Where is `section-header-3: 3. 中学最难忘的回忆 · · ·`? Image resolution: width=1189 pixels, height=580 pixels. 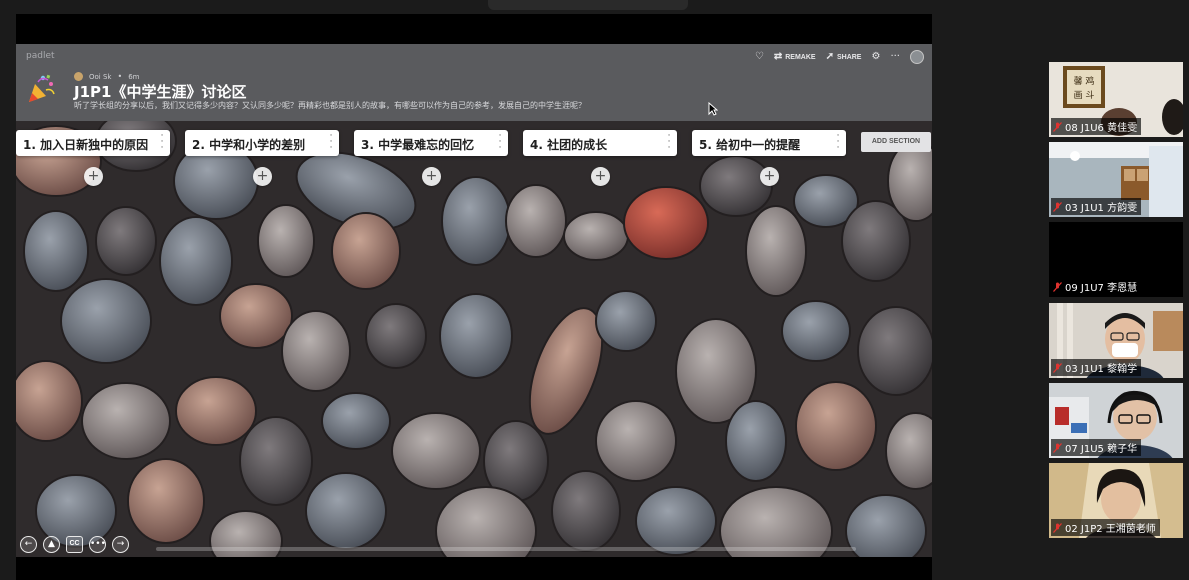
section-header-3: 3. 中学最难忘的回忆 · · · is located at coordinates (431, 143).